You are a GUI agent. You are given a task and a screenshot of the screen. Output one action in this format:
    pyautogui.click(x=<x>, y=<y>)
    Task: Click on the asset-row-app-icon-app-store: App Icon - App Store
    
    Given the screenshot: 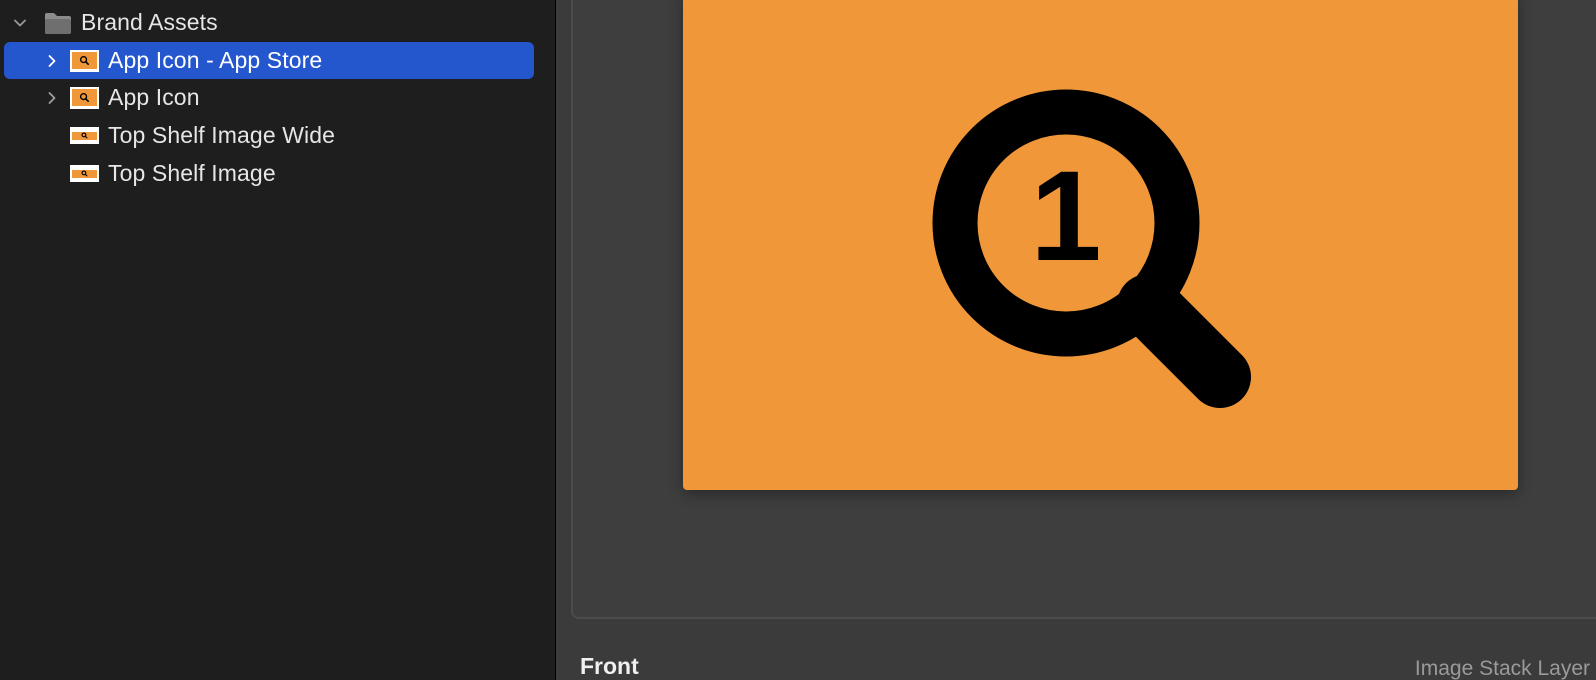 What is the action you would take?
    pyautogui.click(x=269, y=60)
    